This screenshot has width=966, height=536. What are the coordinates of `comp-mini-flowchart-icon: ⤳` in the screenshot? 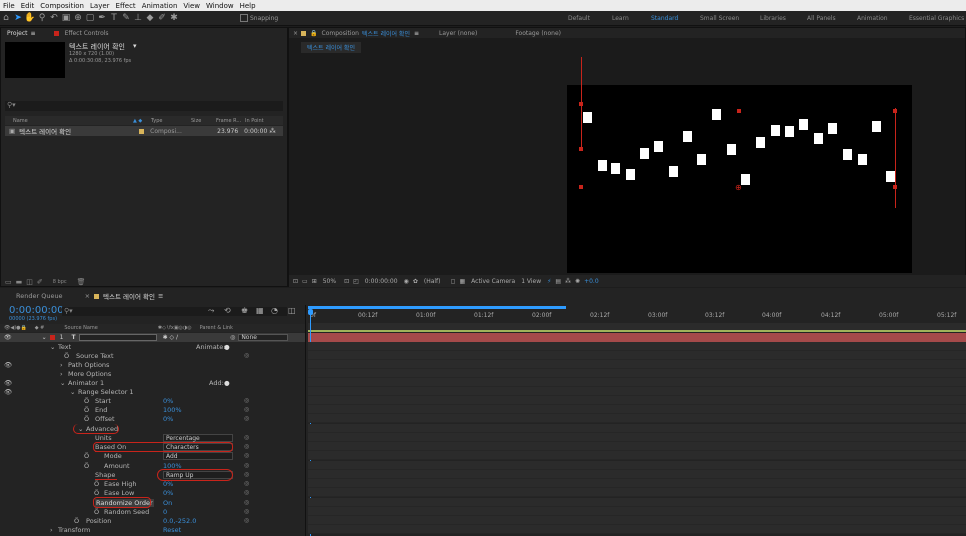 It's located at (211, 311).